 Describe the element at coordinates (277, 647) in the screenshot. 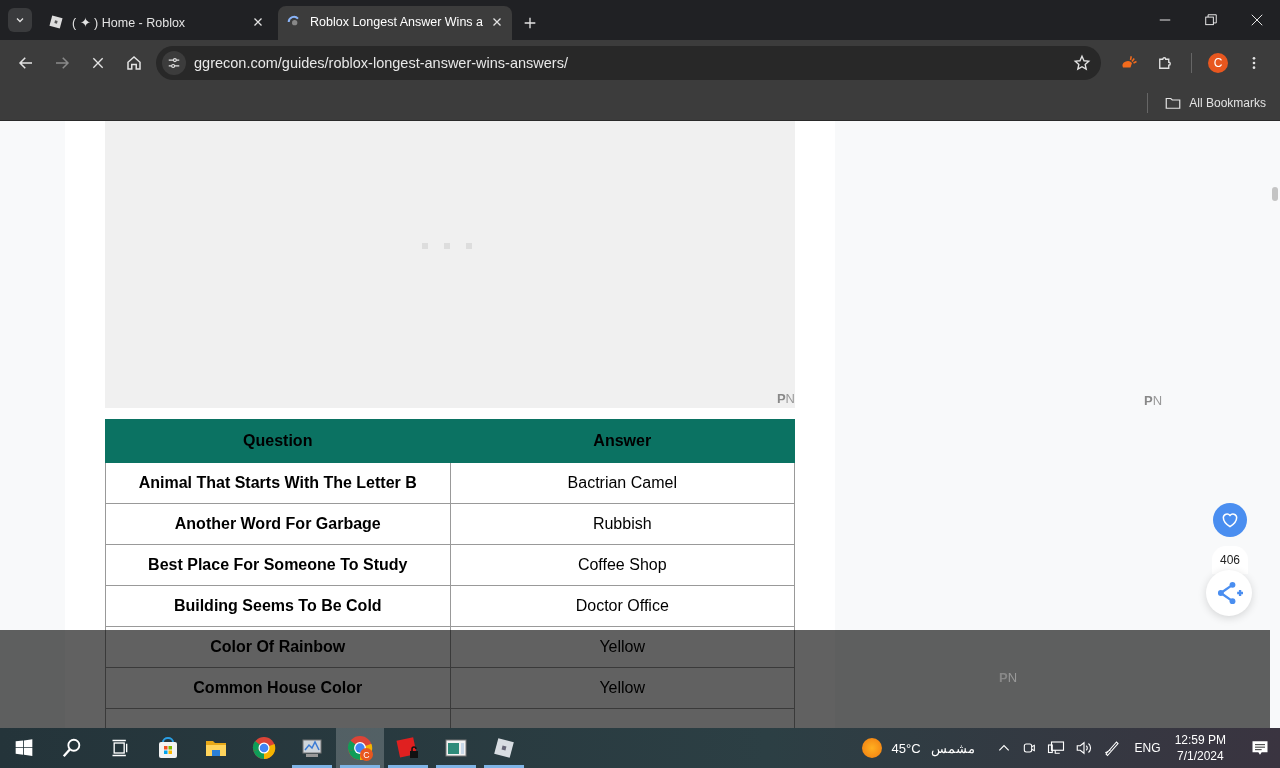

I see `table-cell: Color Of Rainbow` at that location.